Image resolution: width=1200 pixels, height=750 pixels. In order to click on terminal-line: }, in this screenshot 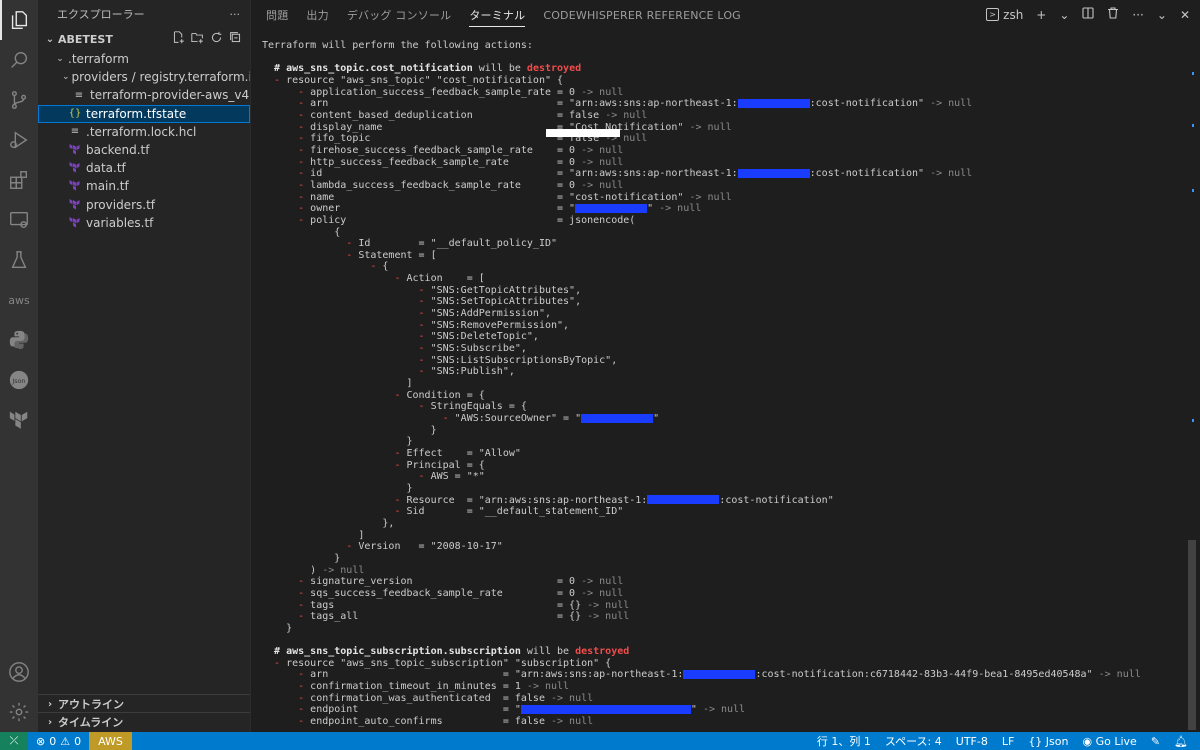, I will do `click(722, 524)`.